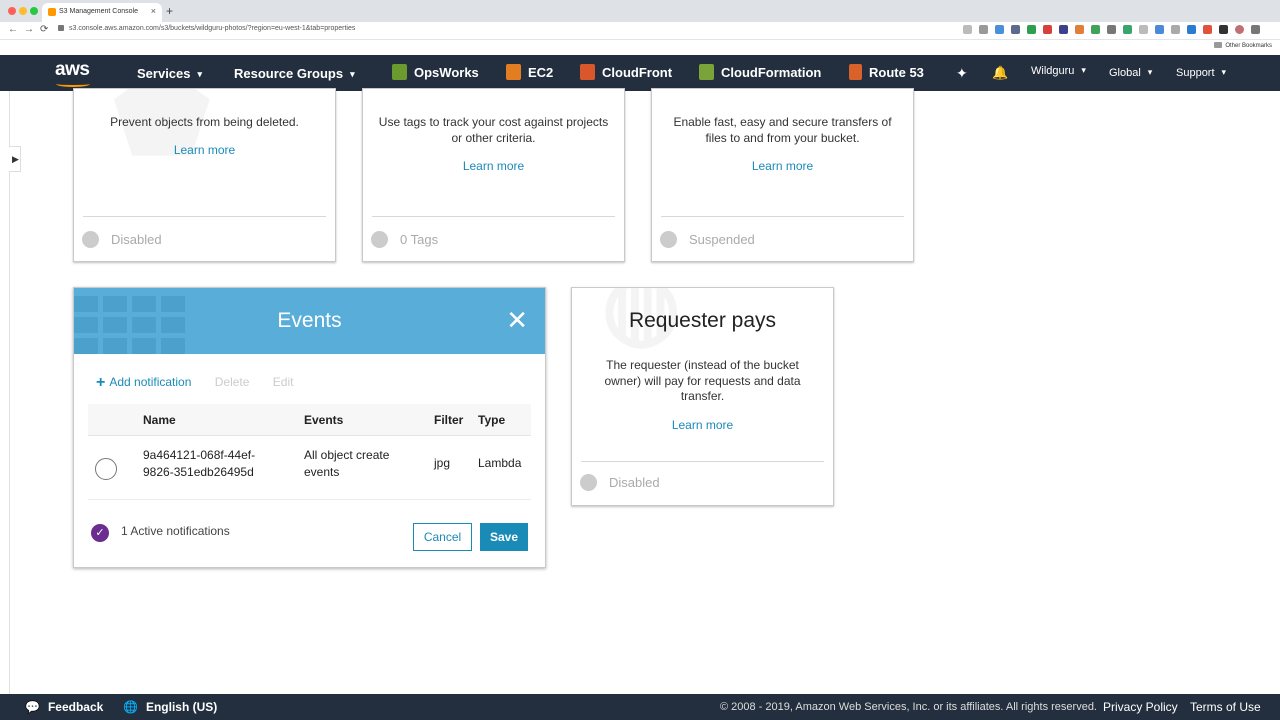 Image resolution: width=1280 pixels, height=720 pixels. I want to click on card-status: Disabled, so click(122, 239).